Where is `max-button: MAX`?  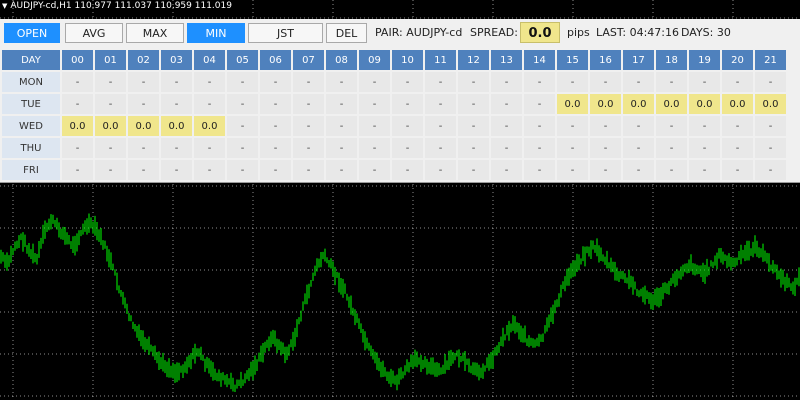 max-button: MAX is located at coordinates (155, 33).